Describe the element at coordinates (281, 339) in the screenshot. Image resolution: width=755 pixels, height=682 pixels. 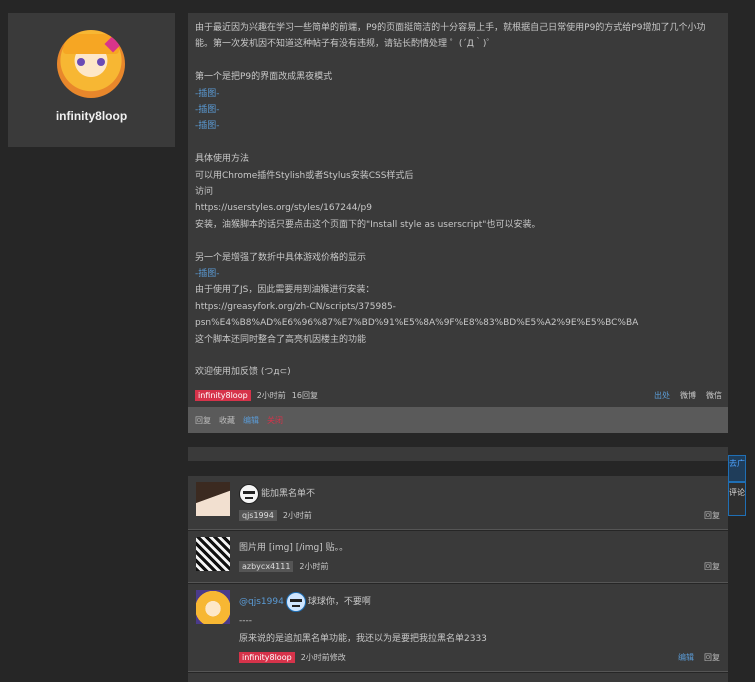
I see `post-line: 这个脚本还同时整合了高亮机因楼主的功能` at that location.